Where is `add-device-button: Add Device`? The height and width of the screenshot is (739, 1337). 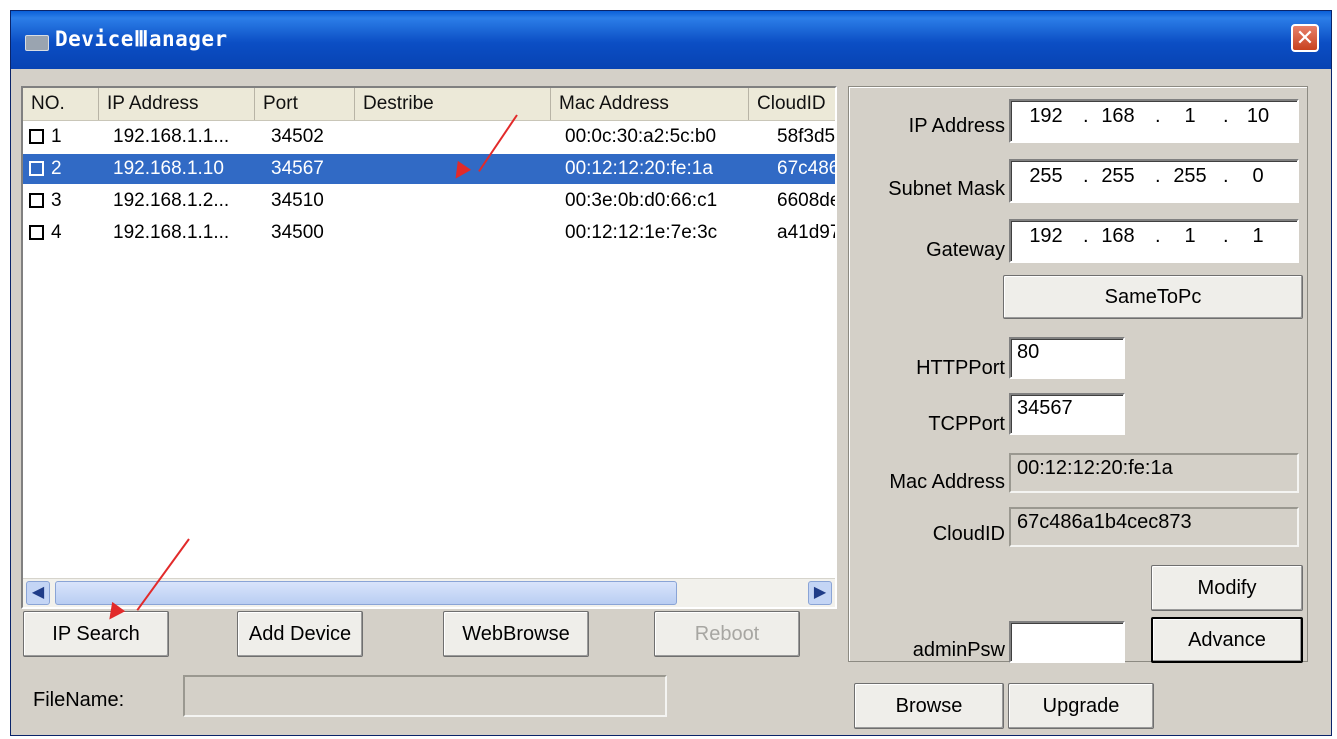
add-device-button: Add Device is located at coordinates (300, 634).